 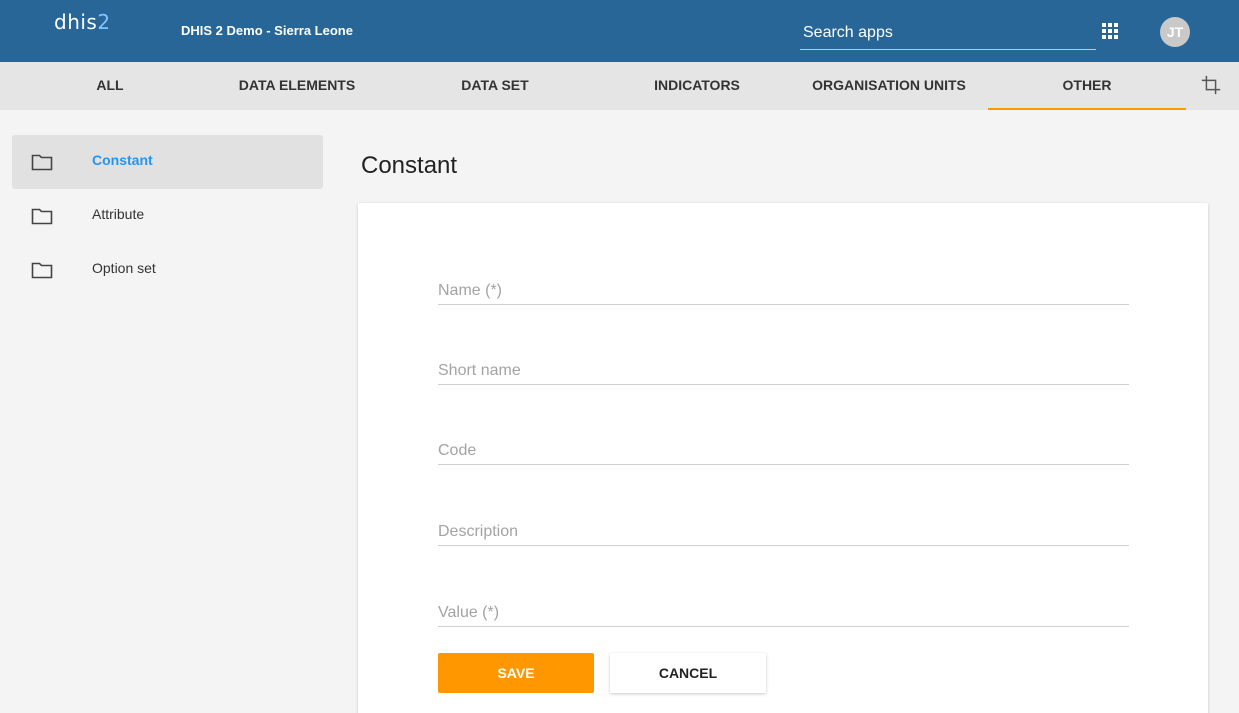 I want to click on value-input, so click(x=783, y=613).